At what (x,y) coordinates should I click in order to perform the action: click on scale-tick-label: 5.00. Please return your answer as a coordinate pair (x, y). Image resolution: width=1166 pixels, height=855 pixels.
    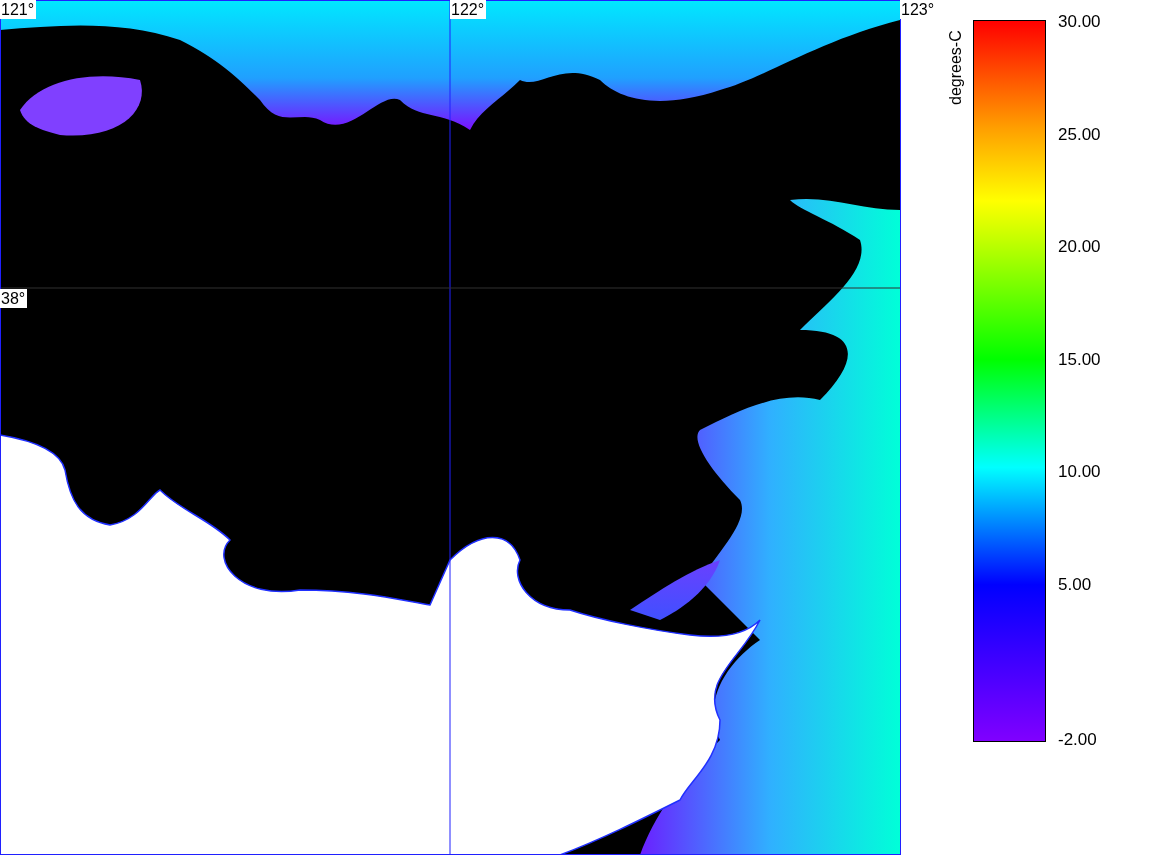
    Looking at the image, I should click on (1075, 584).